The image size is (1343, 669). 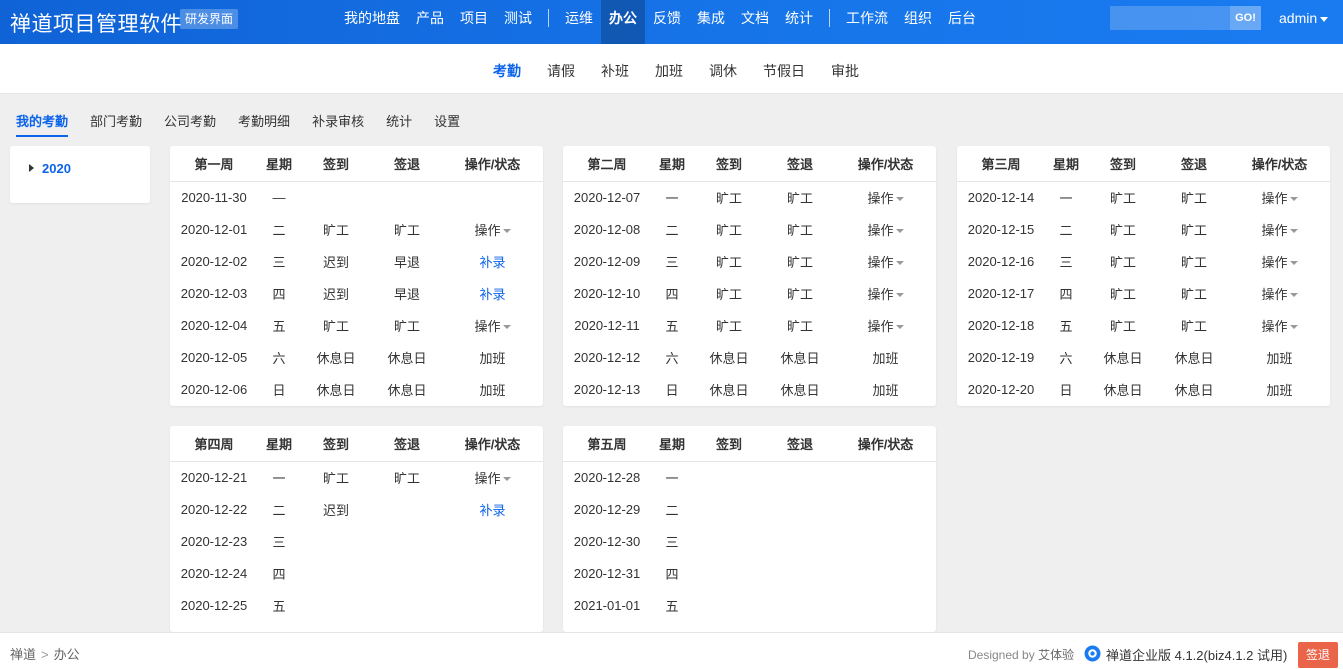 What do you see at coordinates (190, 124) in the screenshot?
I see `tab-company-attendance: 公司考勤` at bounding box center [190, 124].